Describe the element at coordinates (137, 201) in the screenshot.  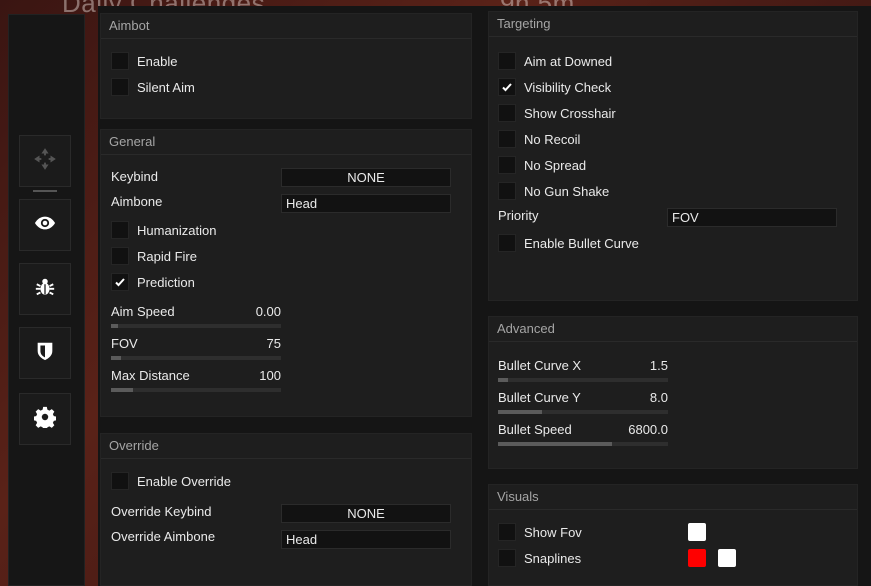
I see `aimbone-label: Aimbone` at that location.